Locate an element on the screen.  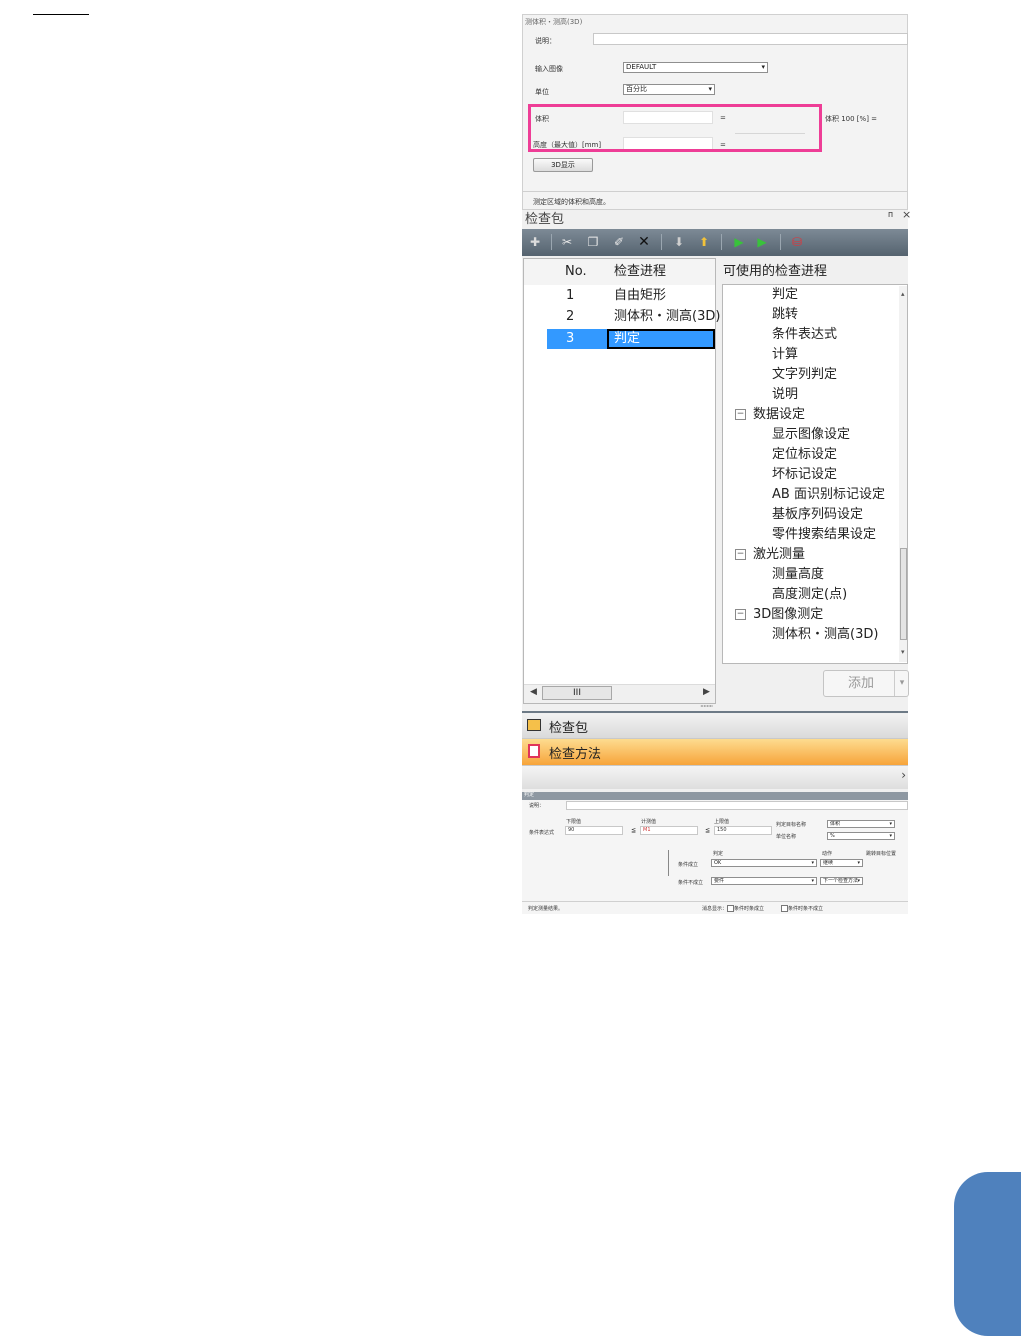
tree-category-3d-label: 3D图像测定 is located at coordinates (788, 614).